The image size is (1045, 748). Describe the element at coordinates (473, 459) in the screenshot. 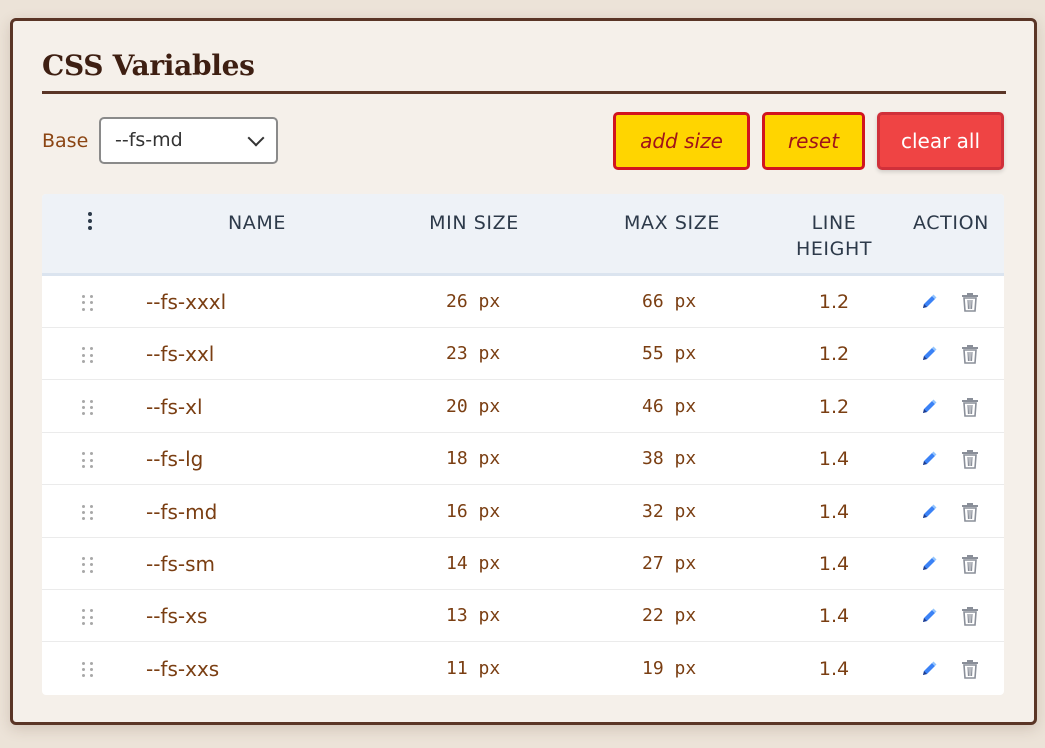

I see `min-size-value: 18 px` at that location.